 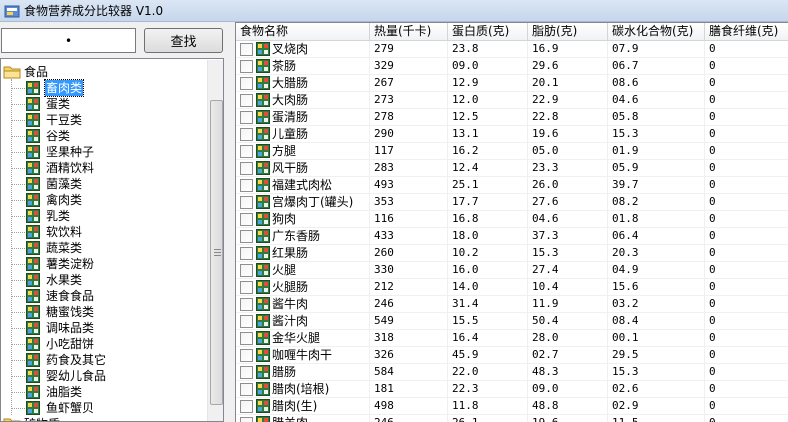 I want to click on table-row: 狗肉 116 16.8 04.6 01.8 0, so click(x=512, y=219).